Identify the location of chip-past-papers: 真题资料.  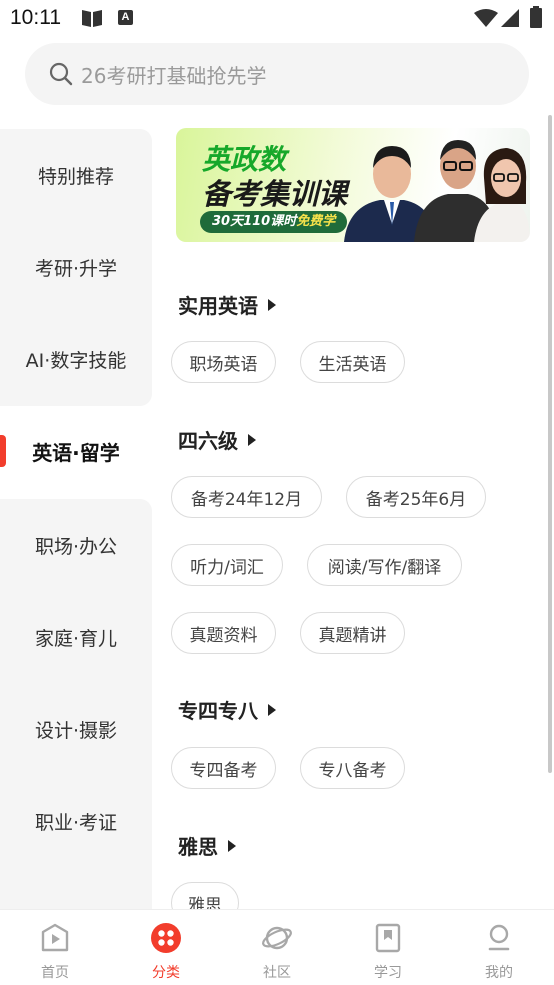
(223, 633).